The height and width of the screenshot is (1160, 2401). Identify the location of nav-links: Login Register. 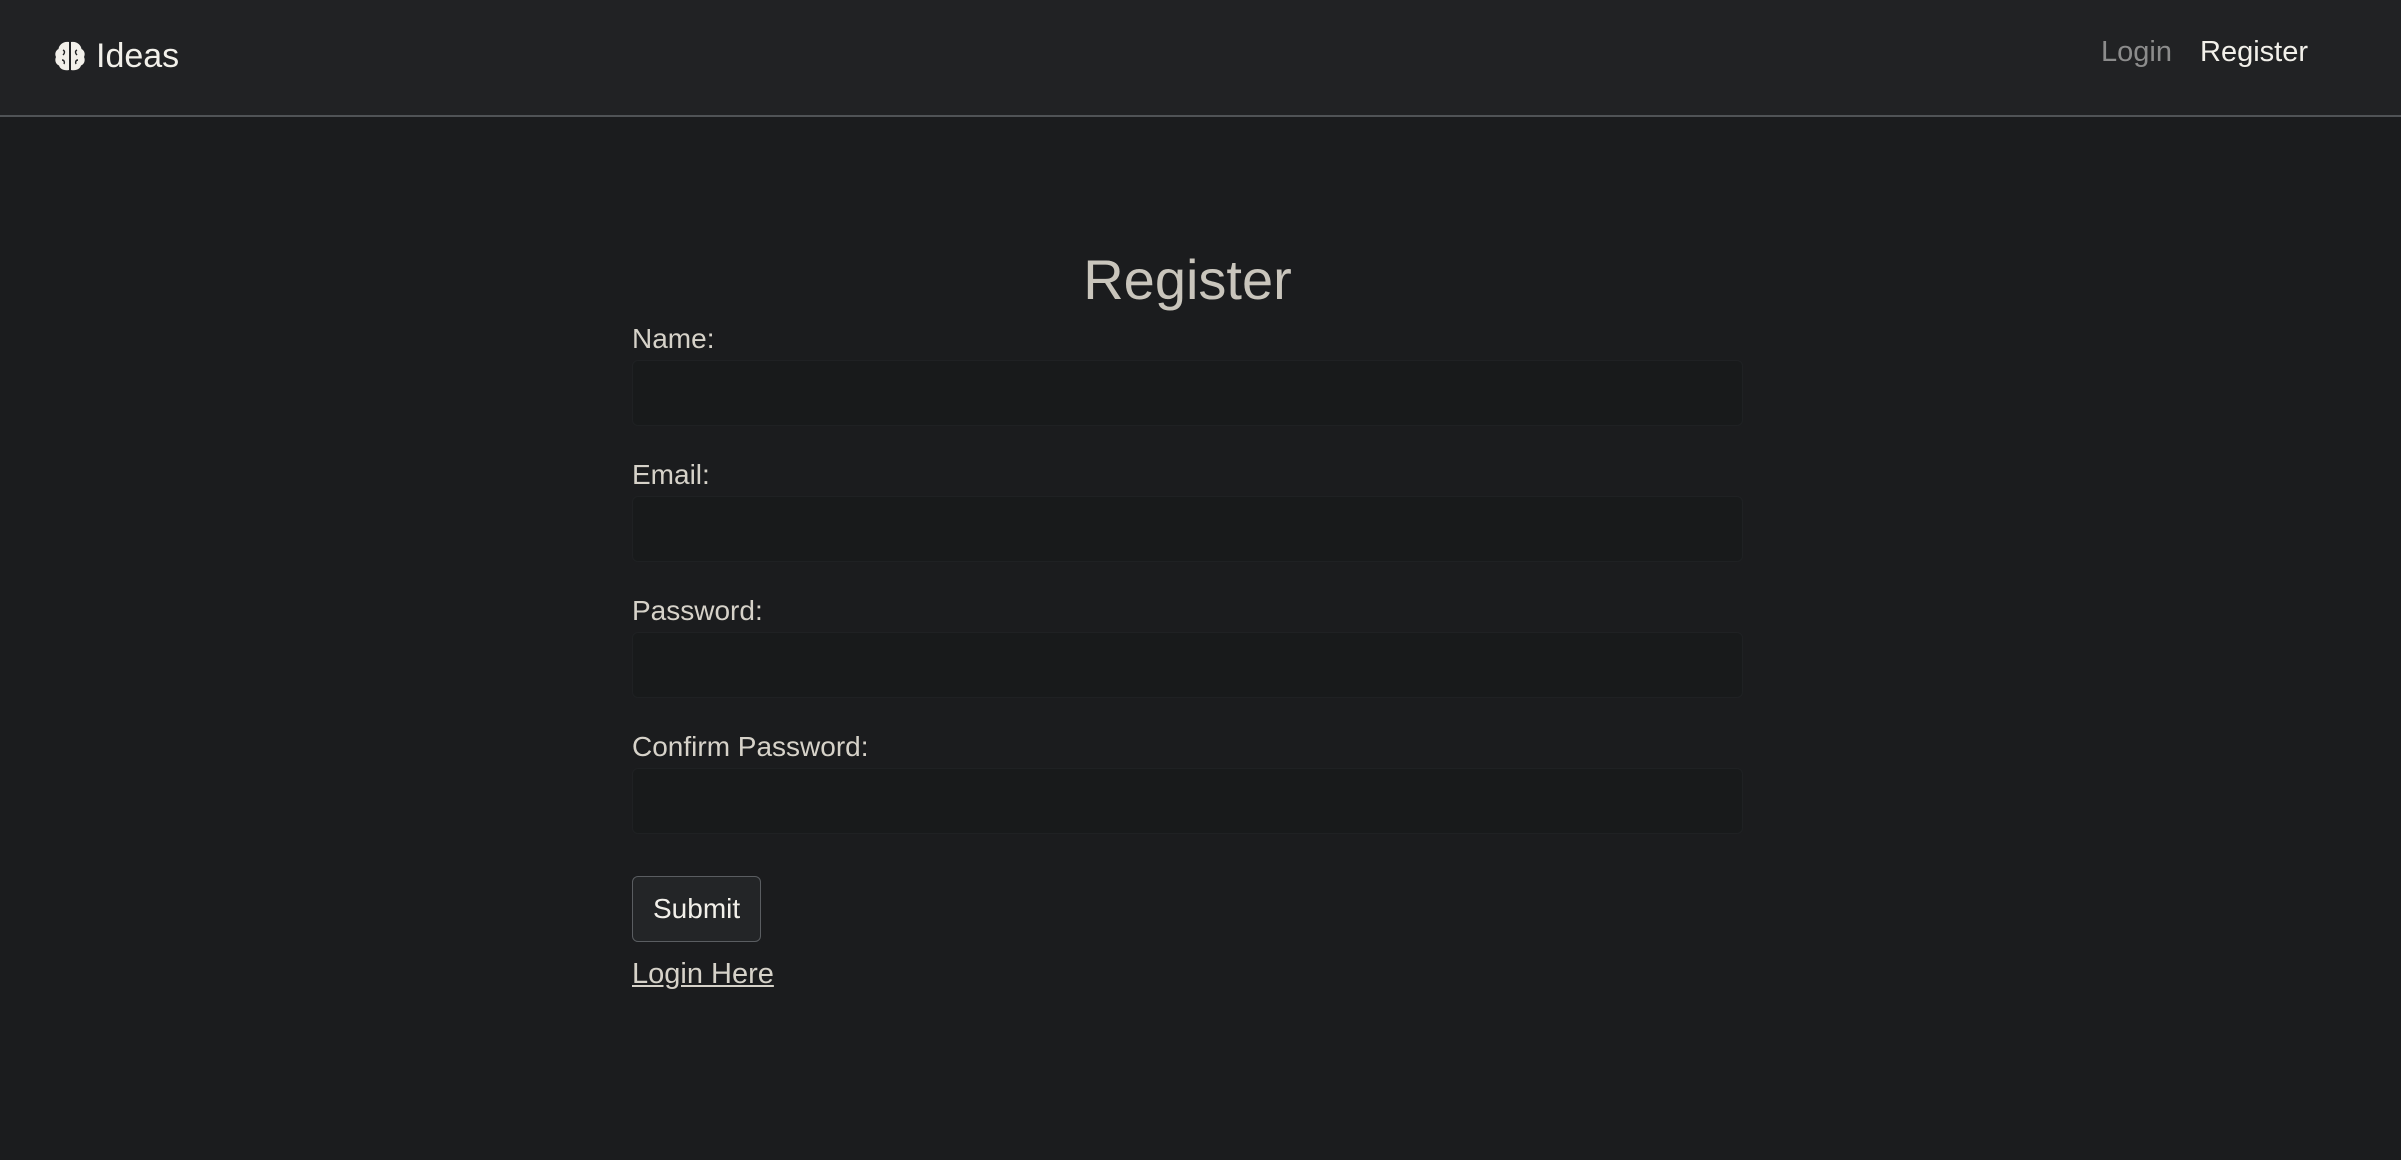
(2204, 52).